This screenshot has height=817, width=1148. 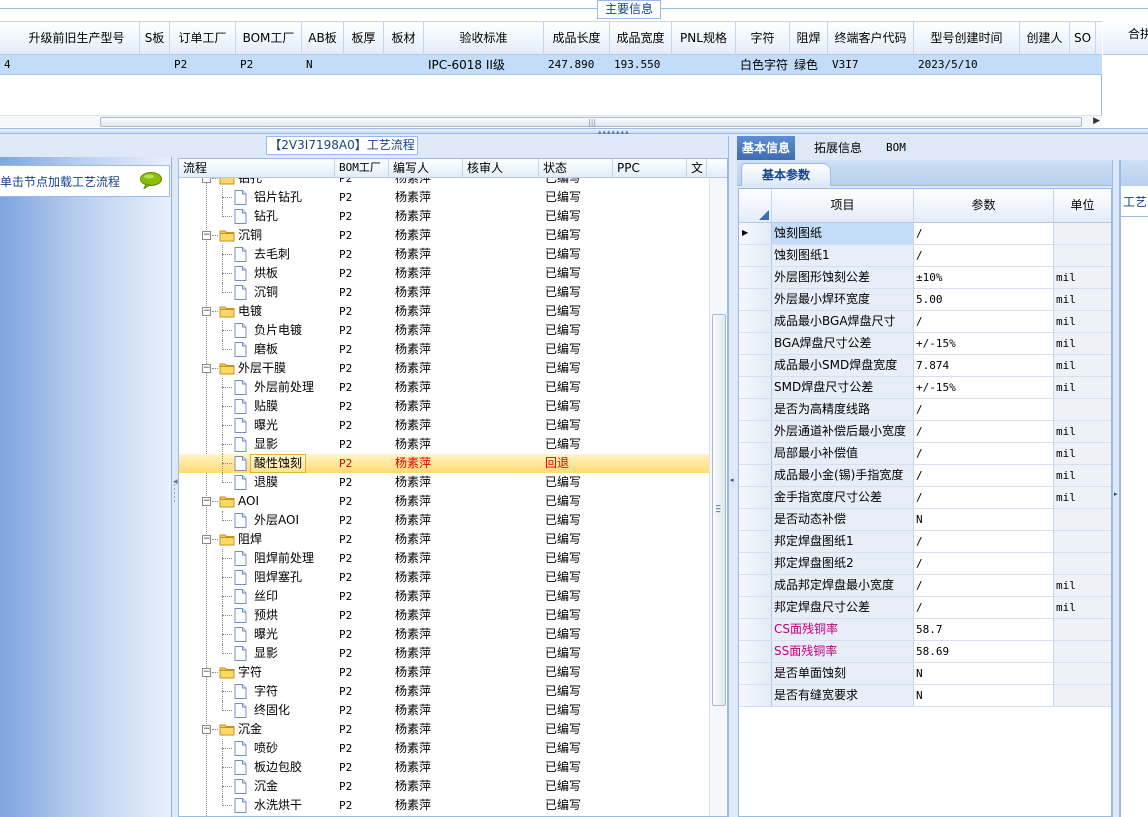 I want to click on tree-step-row: 水洗烘干 P2 杨素萍 已编写, so click(x=444, y=805).